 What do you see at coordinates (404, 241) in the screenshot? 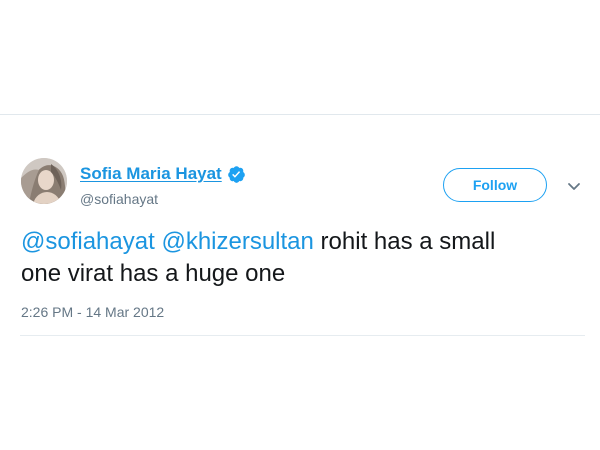
I see `tweet-text-line-1: rohit has a small` at bounding box center [404, 241].